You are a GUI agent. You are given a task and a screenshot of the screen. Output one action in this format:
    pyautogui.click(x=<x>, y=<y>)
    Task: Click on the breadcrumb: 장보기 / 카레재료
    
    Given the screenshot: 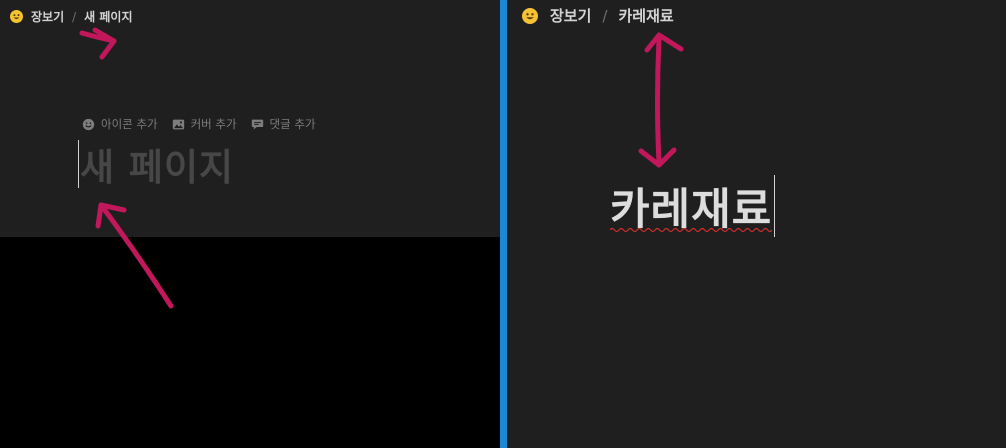 What is the action you would take?
    pyautogui.click(x=598, y=15)
    